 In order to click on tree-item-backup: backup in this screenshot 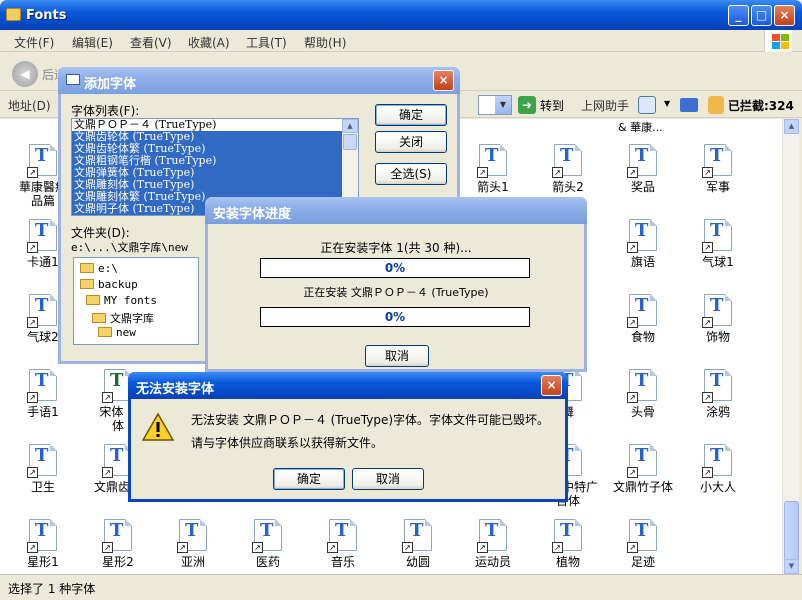, I will do `click(109, 284)`.